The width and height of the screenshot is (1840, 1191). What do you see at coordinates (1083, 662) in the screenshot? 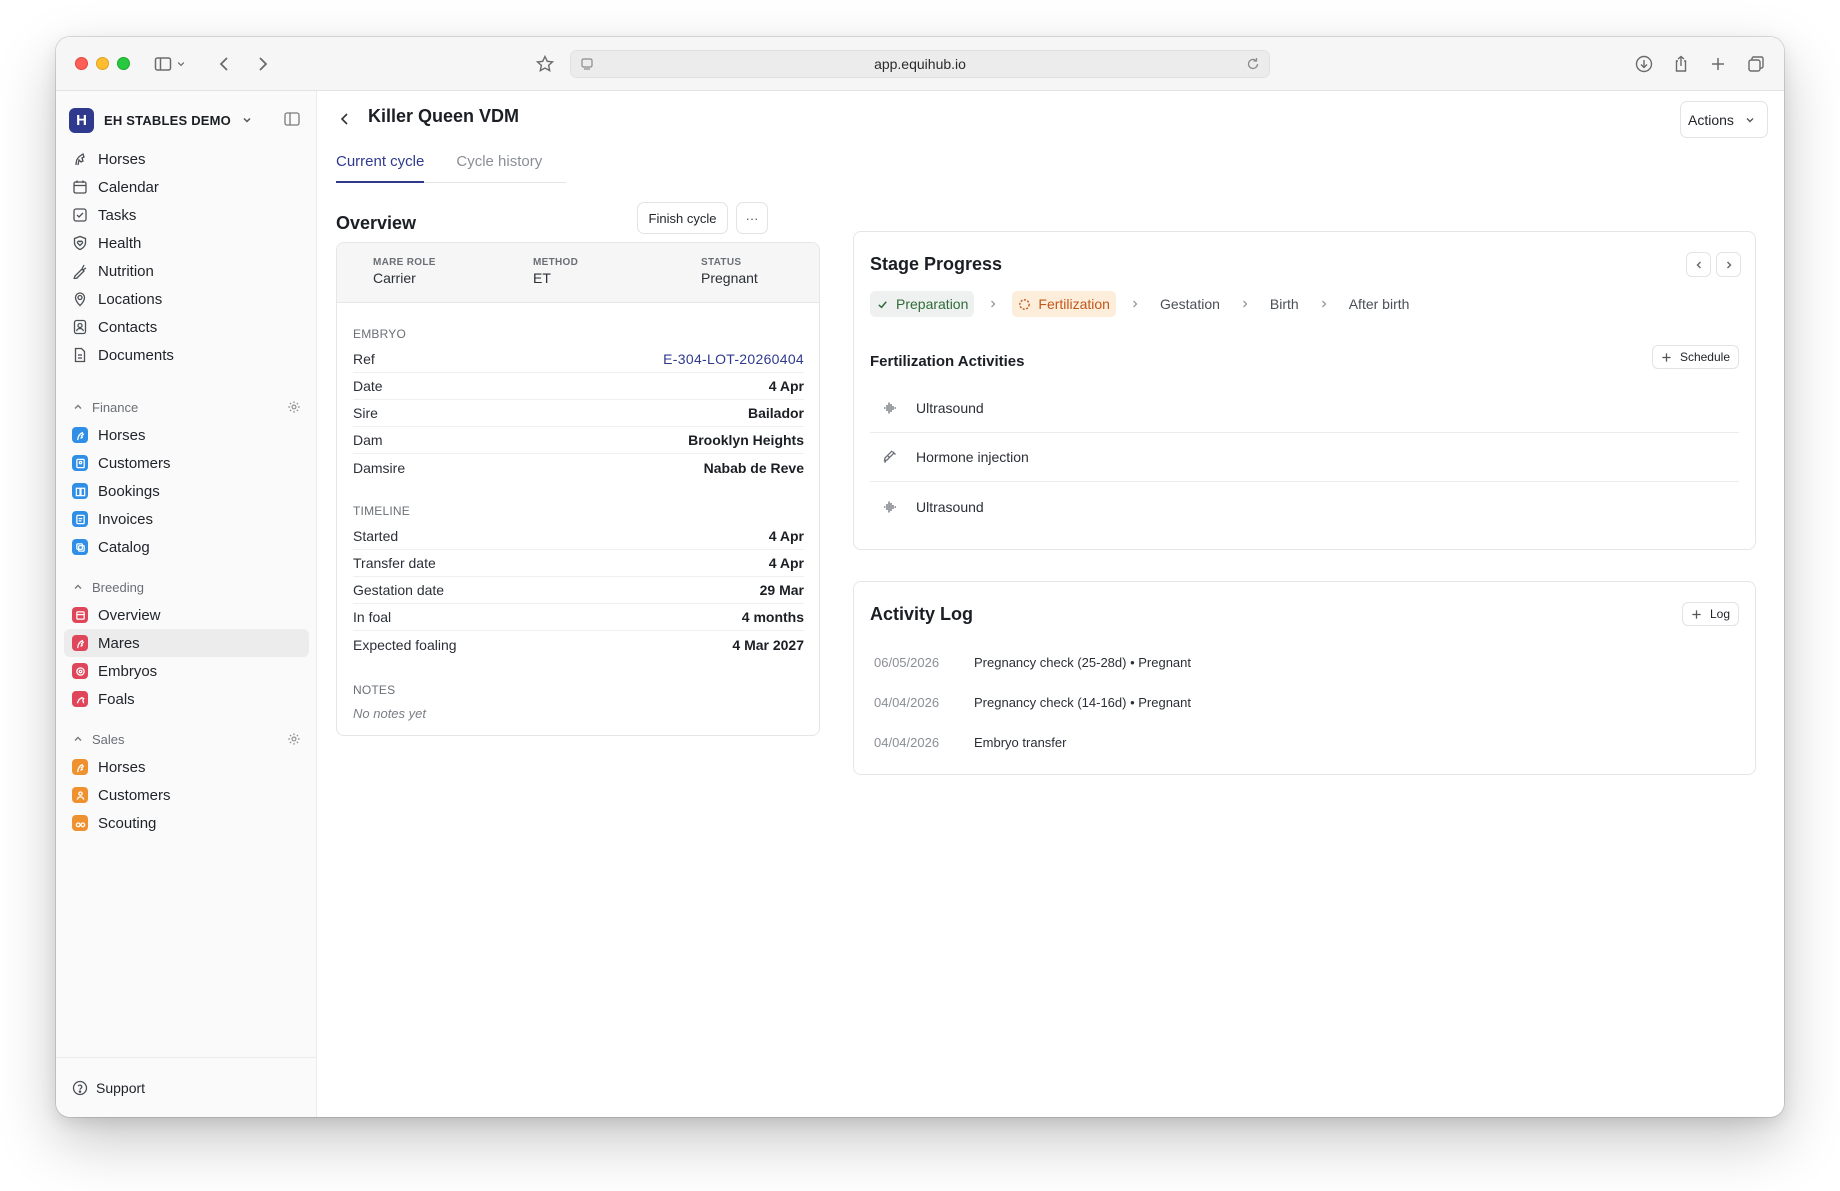
I see `log-text: Pregnancy check (25-28d) • Pregnant` at bounding box center [1083, 662].